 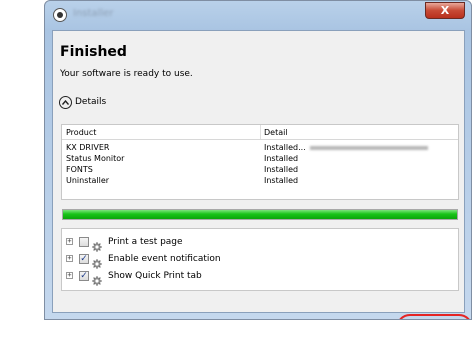 I want to click on table-row: Status Monitor Installed, so click(x=260, y=159).